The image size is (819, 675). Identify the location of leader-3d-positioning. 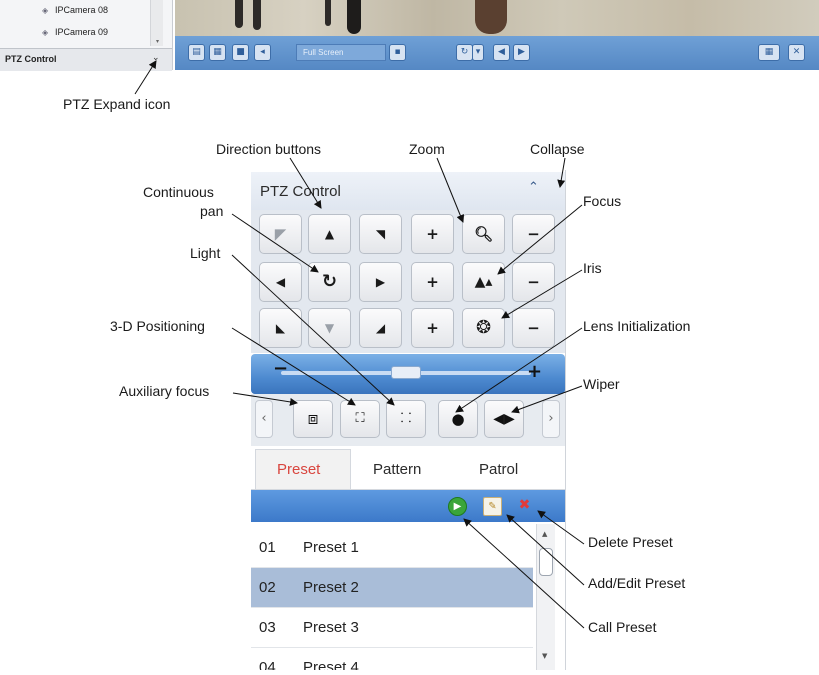
(293, 366).